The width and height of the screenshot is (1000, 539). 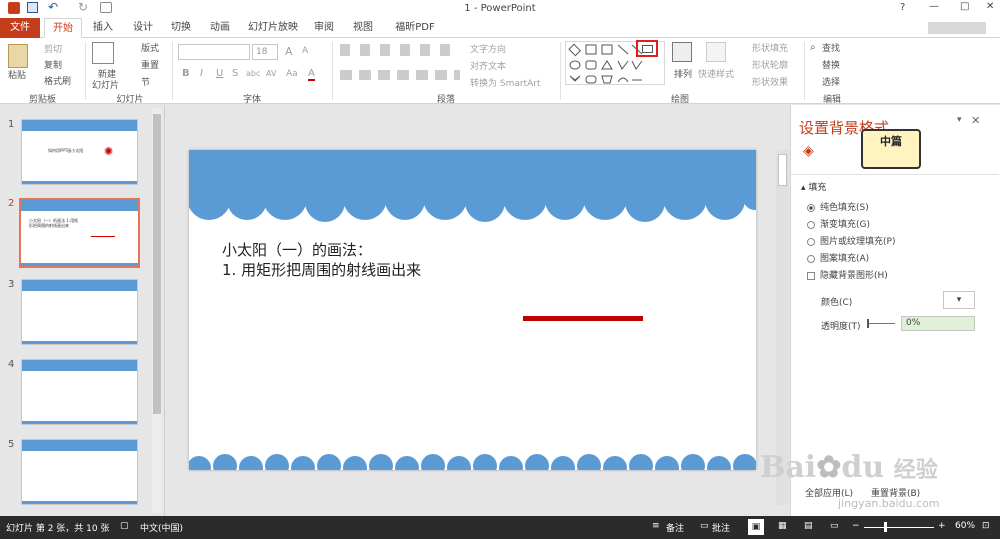 I want to click on arrange-icon, so click(x=682, y=52).